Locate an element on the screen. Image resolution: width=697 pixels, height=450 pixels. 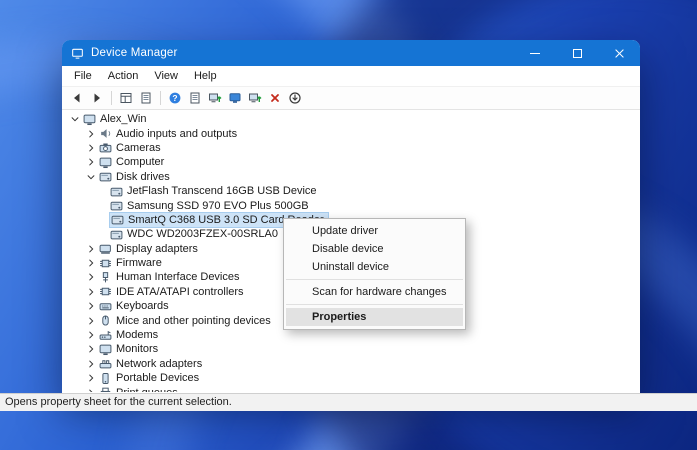
forward-icon is located at coordinates (97, 98).